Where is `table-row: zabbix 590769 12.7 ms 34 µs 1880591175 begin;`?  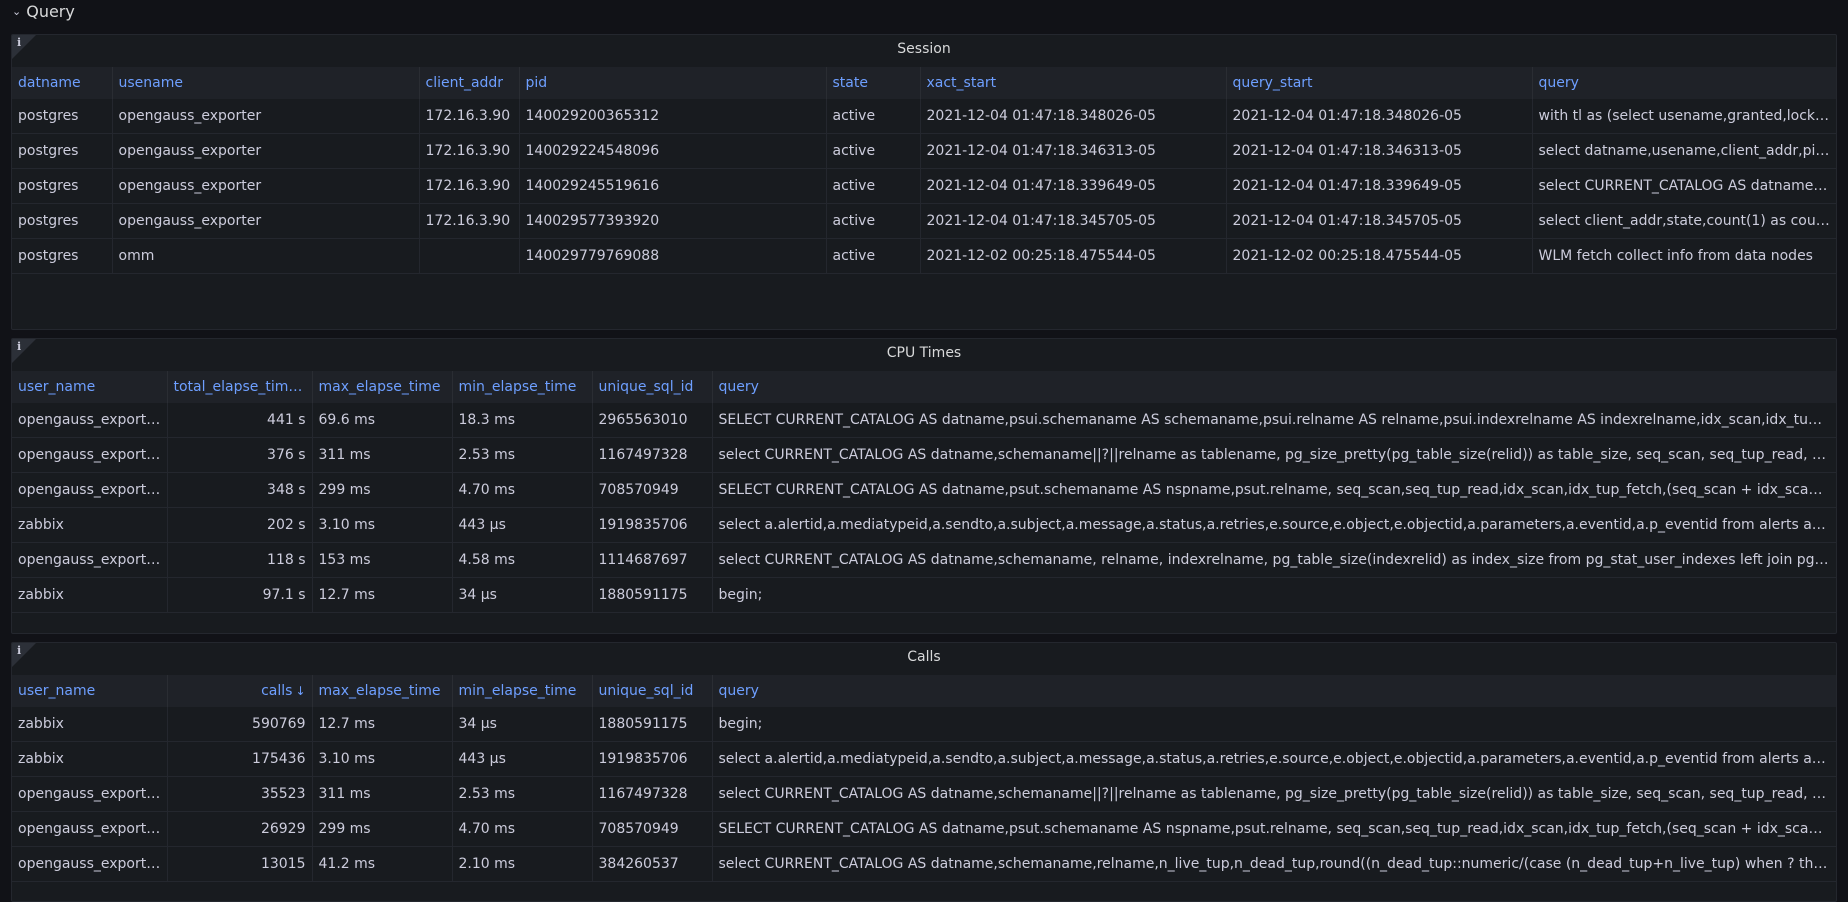 table-row: zabbix 590769 12.7 ms 34 µs 1880591175 begin; is located at coordinates (924, 724).